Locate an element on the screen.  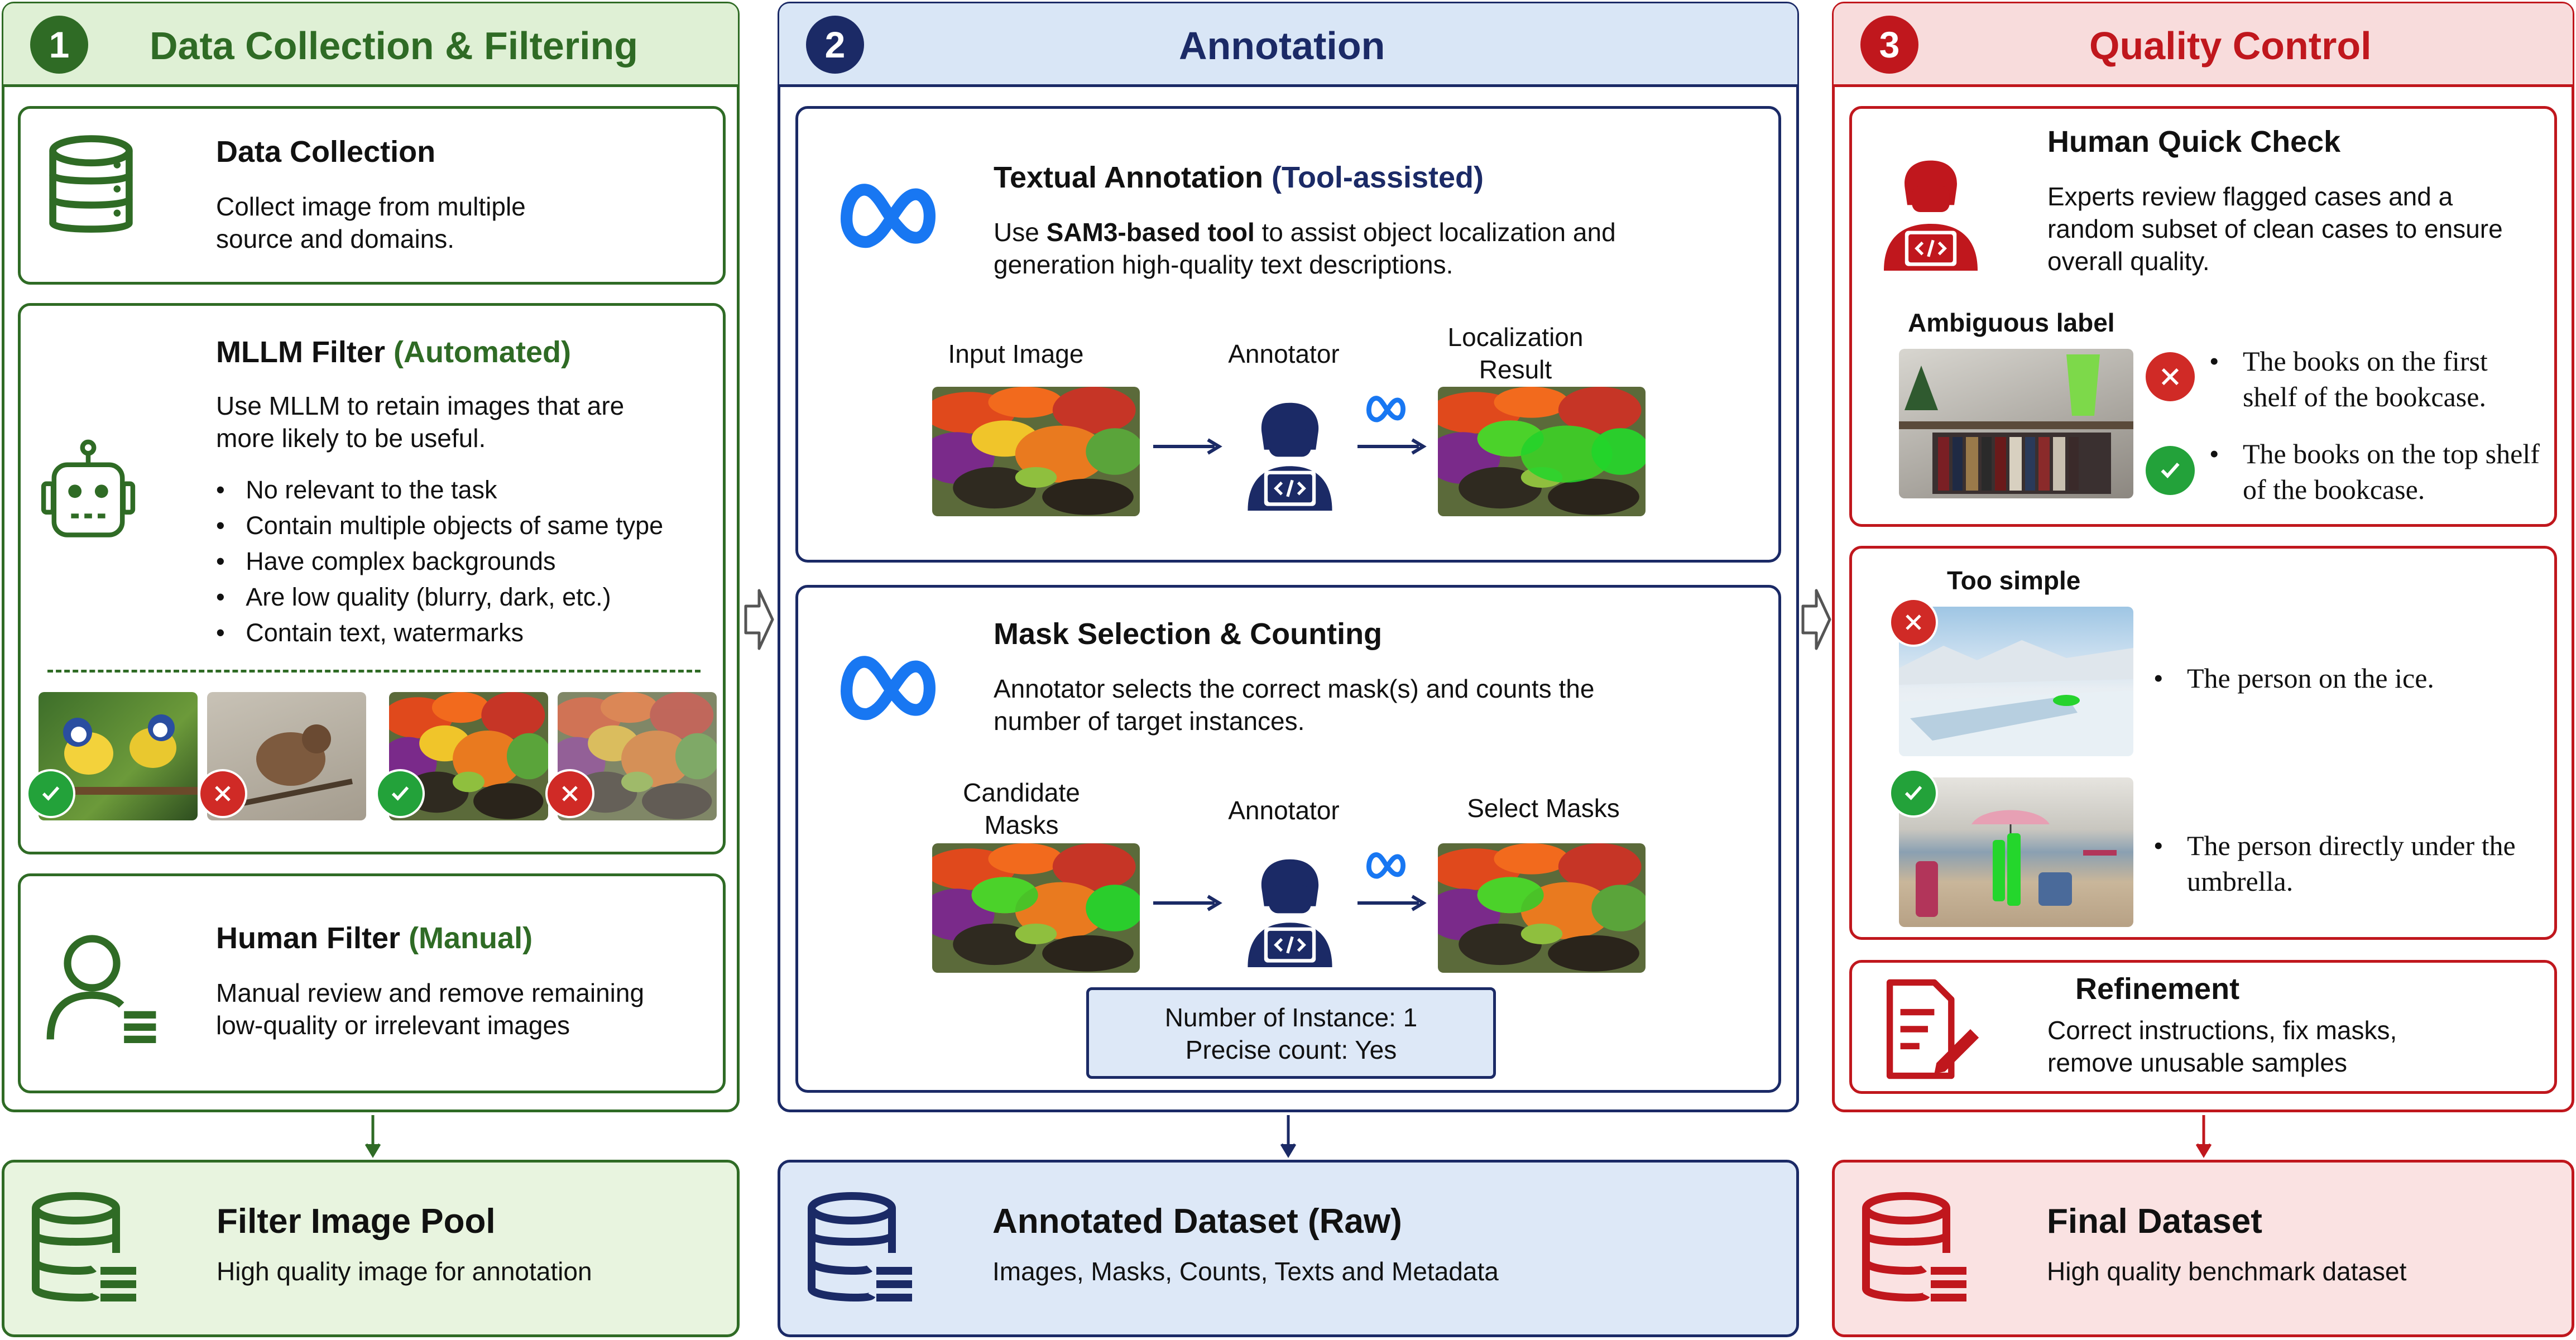
stage1-number: 1 is located at coordinates (59, 45).